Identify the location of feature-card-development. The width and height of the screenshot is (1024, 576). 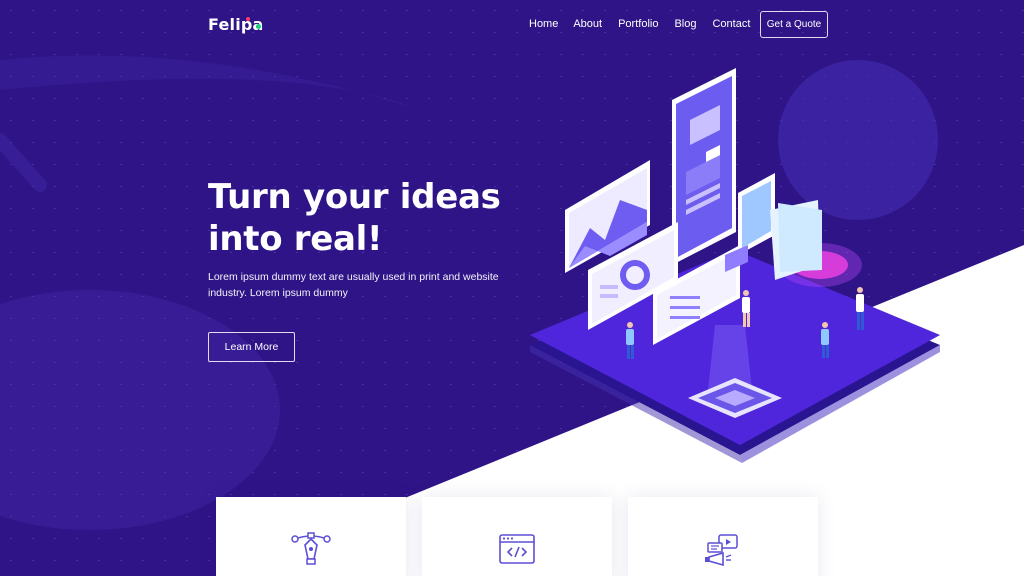
(517, 536).